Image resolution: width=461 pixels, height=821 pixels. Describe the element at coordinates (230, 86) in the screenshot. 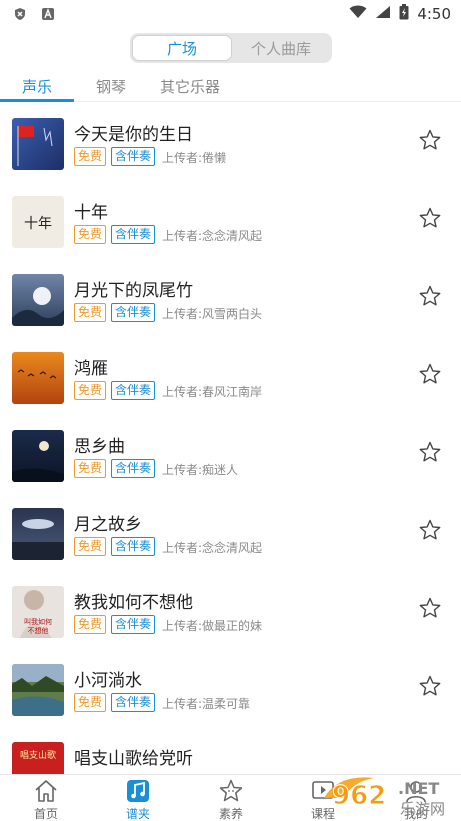

I see `category-tabs: 声乐 钢琴 其它乐器` at that location.